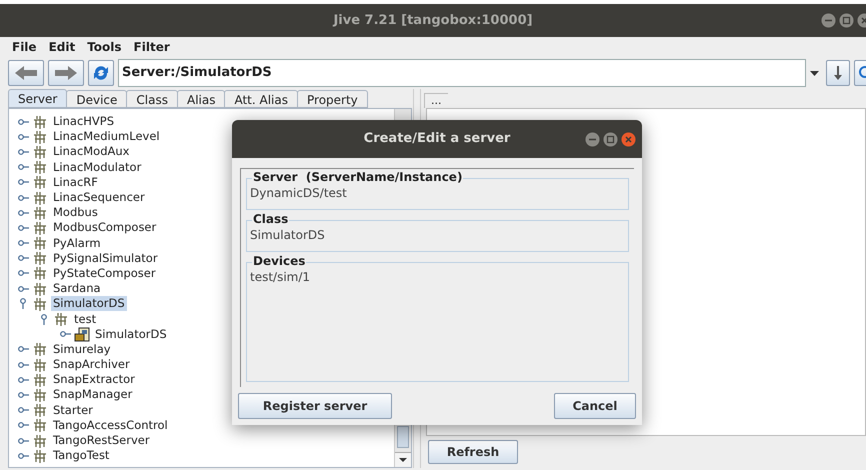 This screenshot has height=470, width=866. What do you see at coordinates (62, 47) in the screenshot?
I see `menu-item: Edit` at bounding box center [62, 47].